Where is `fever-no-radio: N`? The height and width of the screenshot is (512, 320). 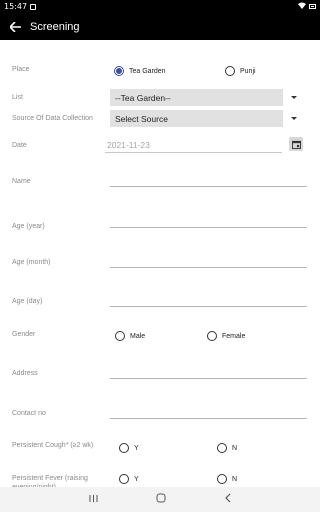
fever-no-radio: N is located at coordinates (227, 479).